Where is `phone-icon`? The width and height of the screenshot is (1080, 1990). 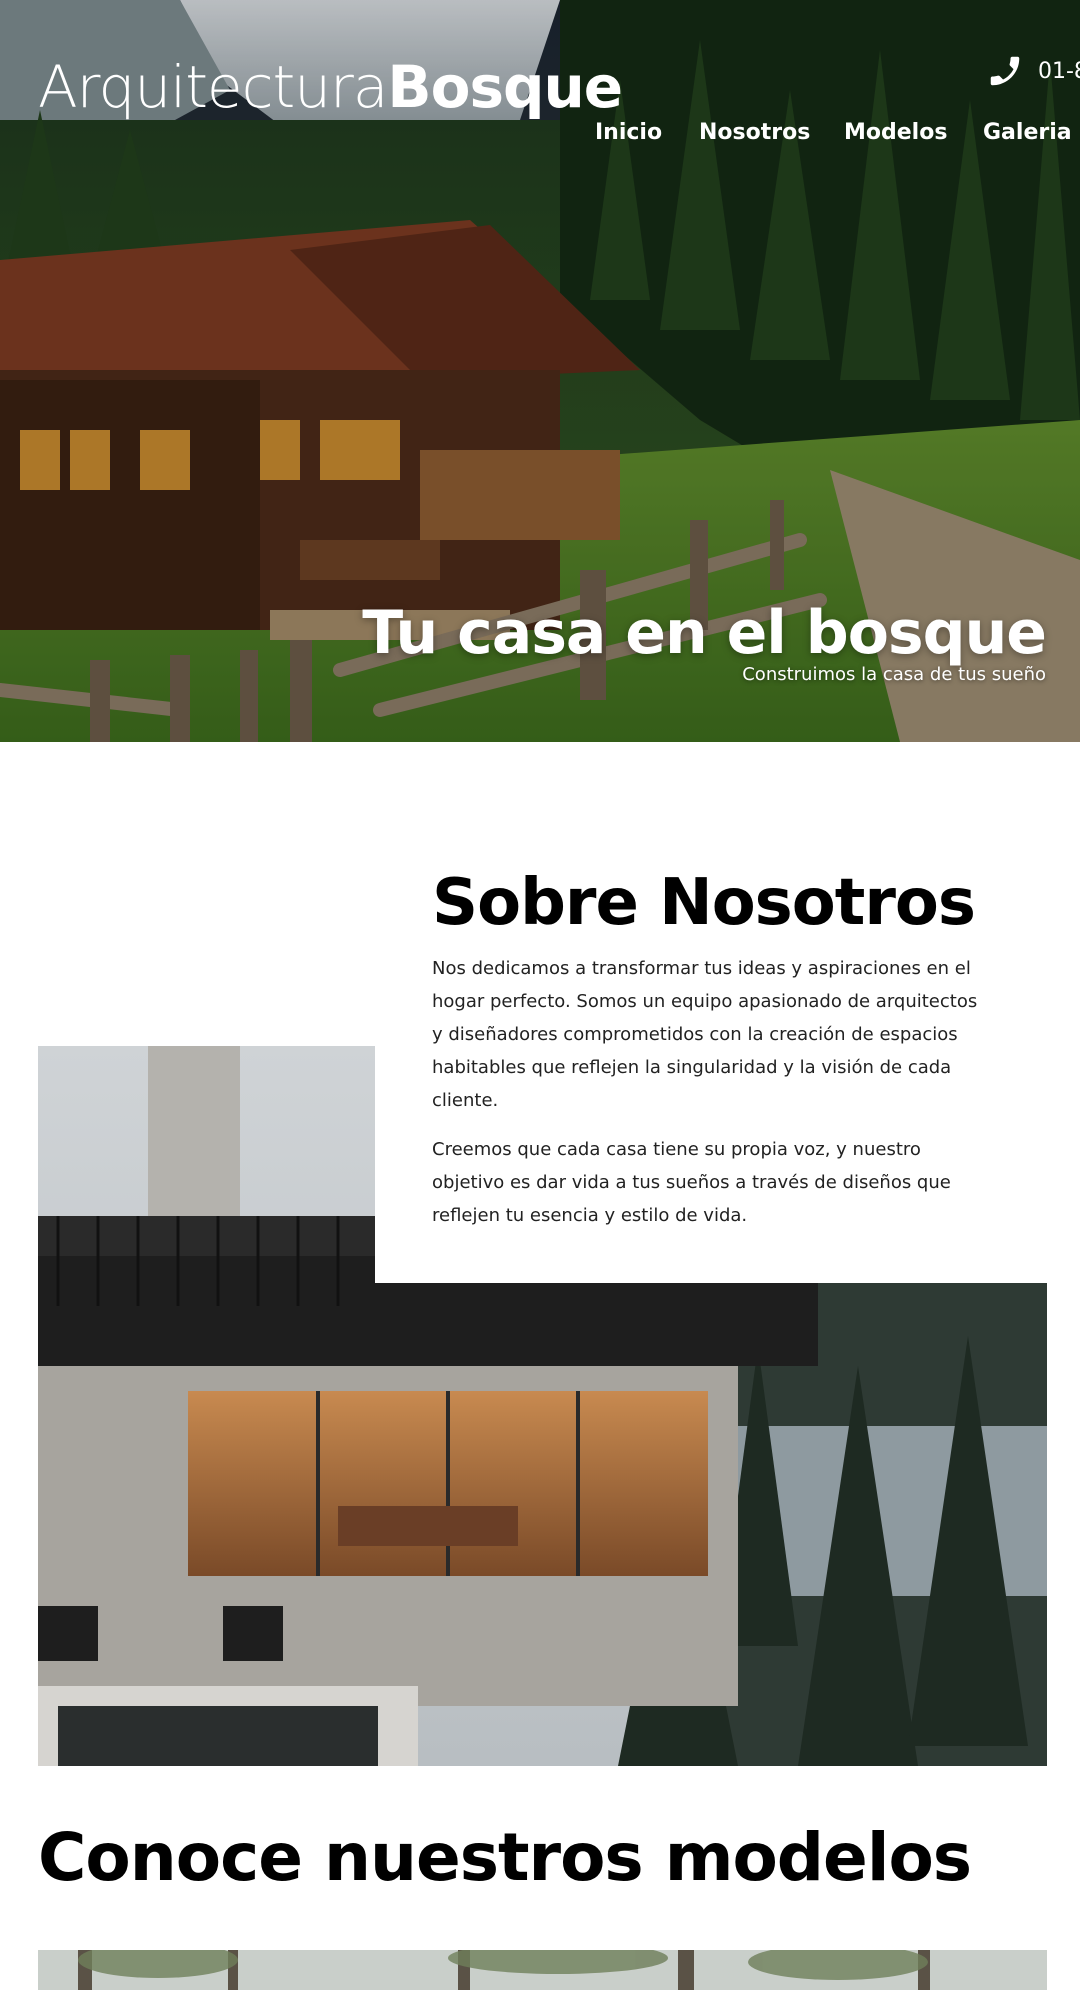
phone-icon is located at coordinates (1005, 71).